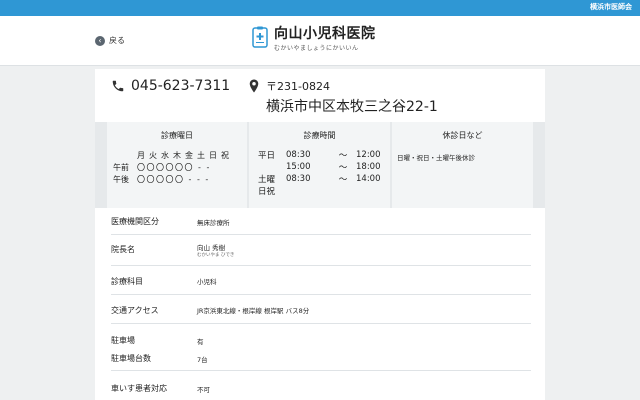 Image resolution: width=640 pixels, height=400 pixels. What do you see at coordinates (320, 8) in the screenshot?
I see `top-bar: 横浜市医師会` at bounding box center [320, 8].